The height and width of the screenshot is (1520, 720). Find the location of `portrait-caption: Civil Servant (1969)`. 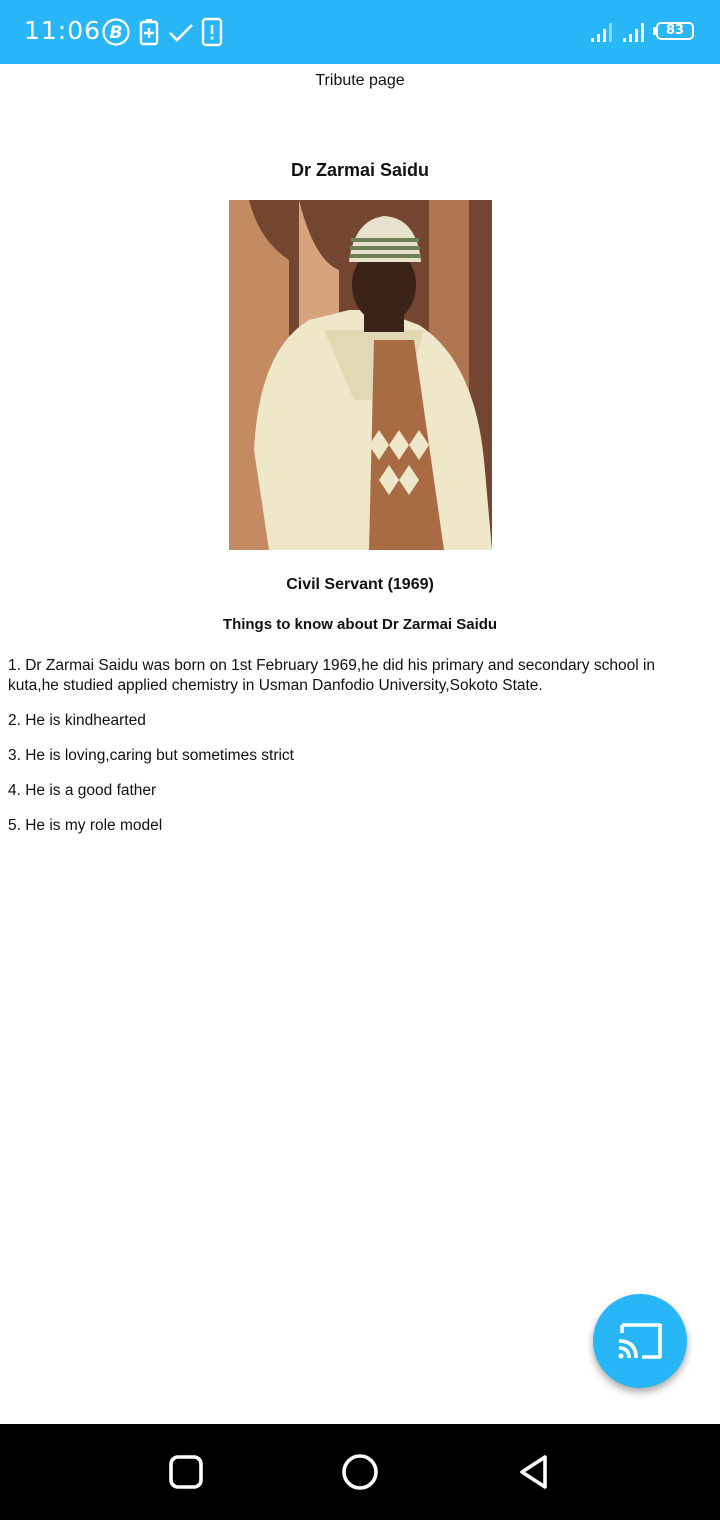

portrait-caption: Civil Servant (1969) is located at coordinates (360, 584).